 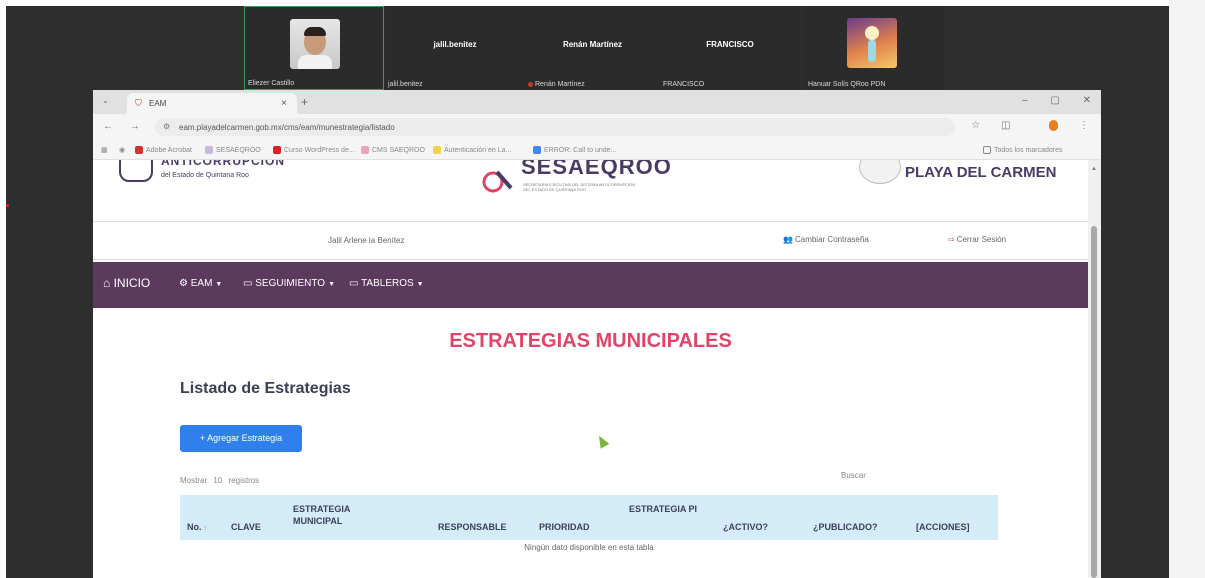 What do you see at coordinates (200, 283) in the screenshot?
I see `nav-eam: ⚙ EAM ▼` at bounding box center [200, 283].